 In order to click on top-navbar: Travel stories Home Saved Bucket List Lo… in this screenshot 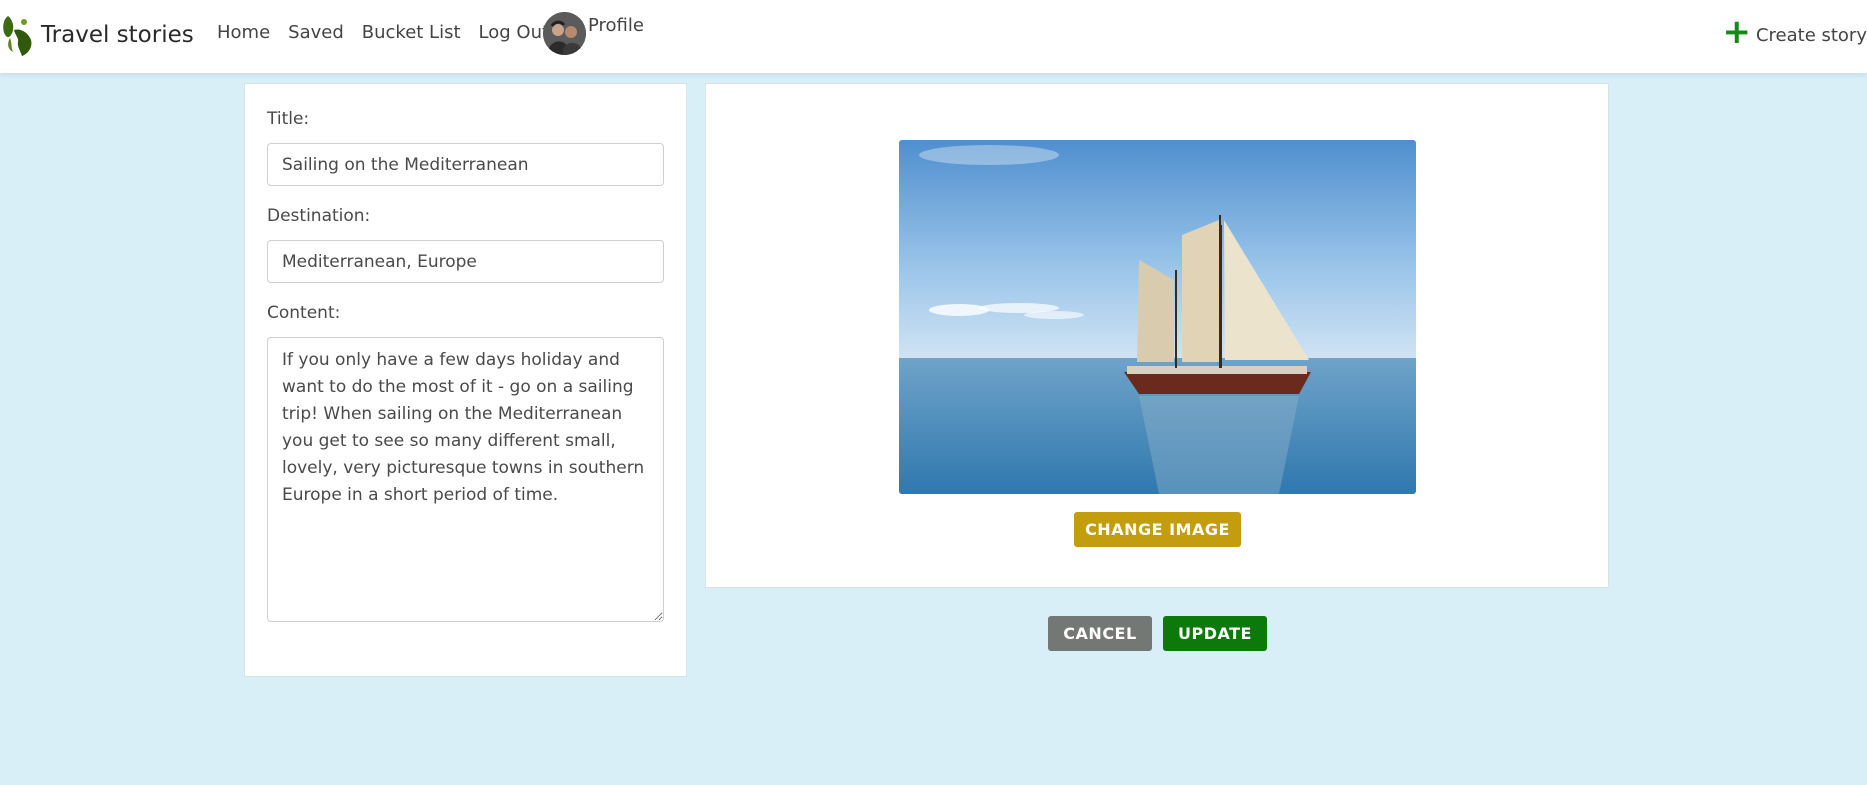, I will do `click(933, 36)`.